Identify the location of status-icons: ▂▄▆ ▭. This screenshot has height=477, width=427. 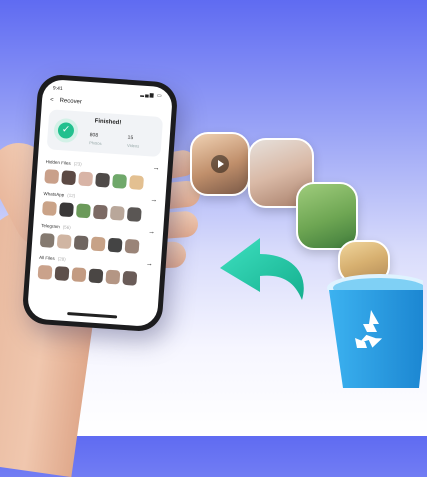
(151, 95).